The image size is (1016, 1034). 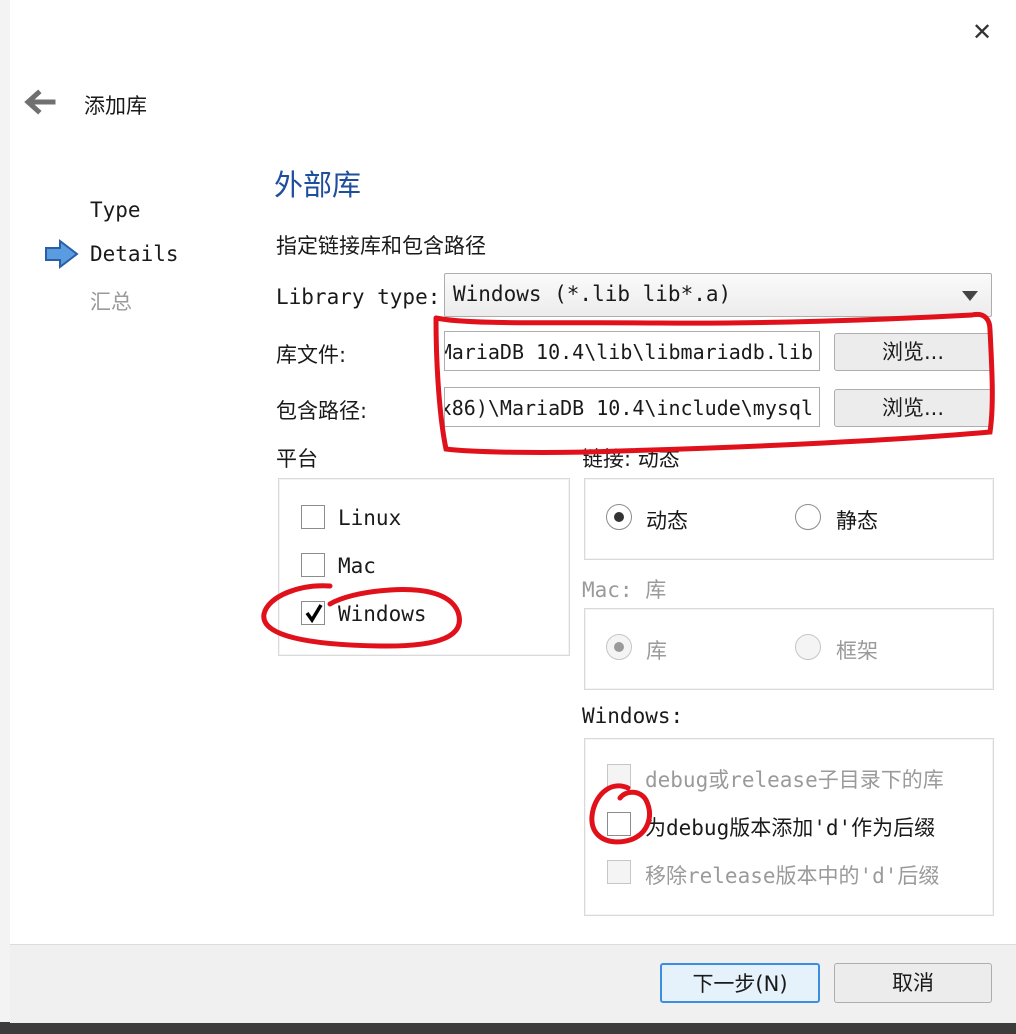 I want to click on framework-radio-label: 框架, so click(x=857, y=651).